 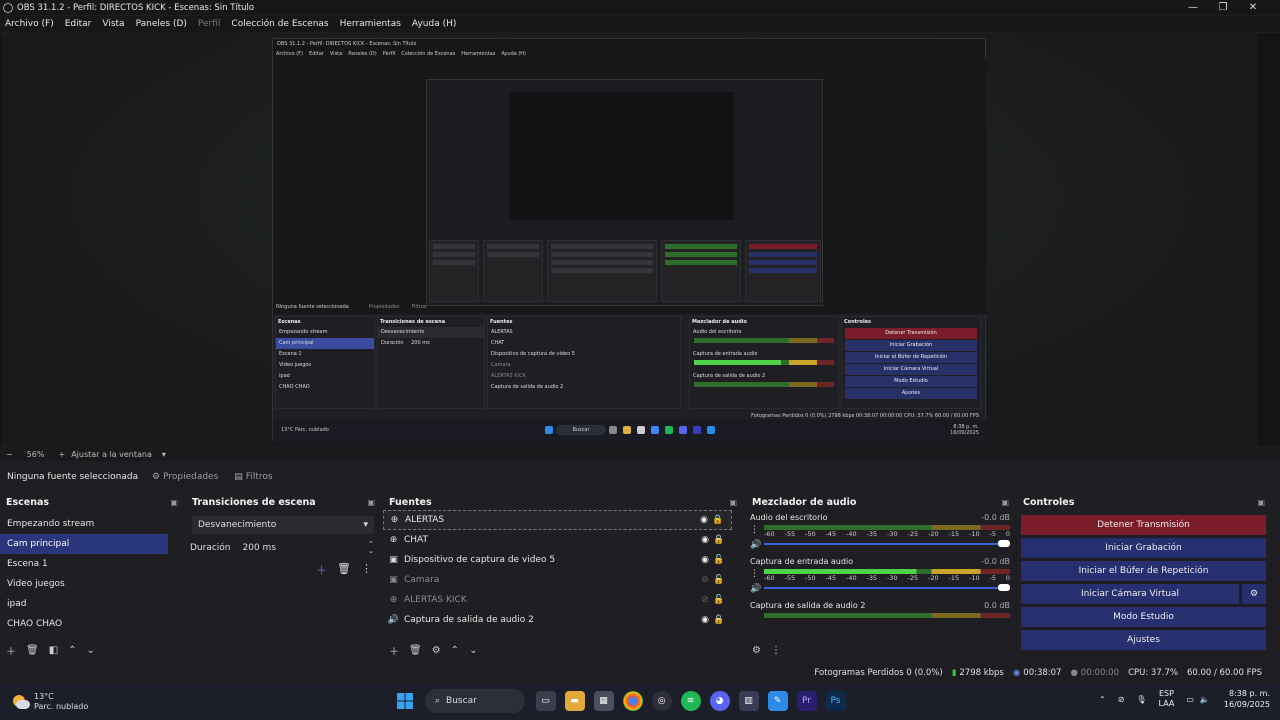 What do you see at coordinates (557, 620) in the screenshot?
I see `source-item: 🔊 Captura de salida de audio 2 ◉ 🔒` at bounding box center [557, 620].